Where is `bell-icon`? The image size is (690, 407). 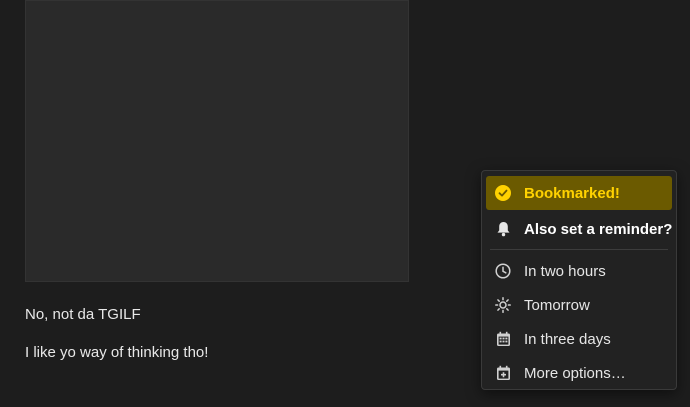
bell-icon is located at coordinates (503, 229).